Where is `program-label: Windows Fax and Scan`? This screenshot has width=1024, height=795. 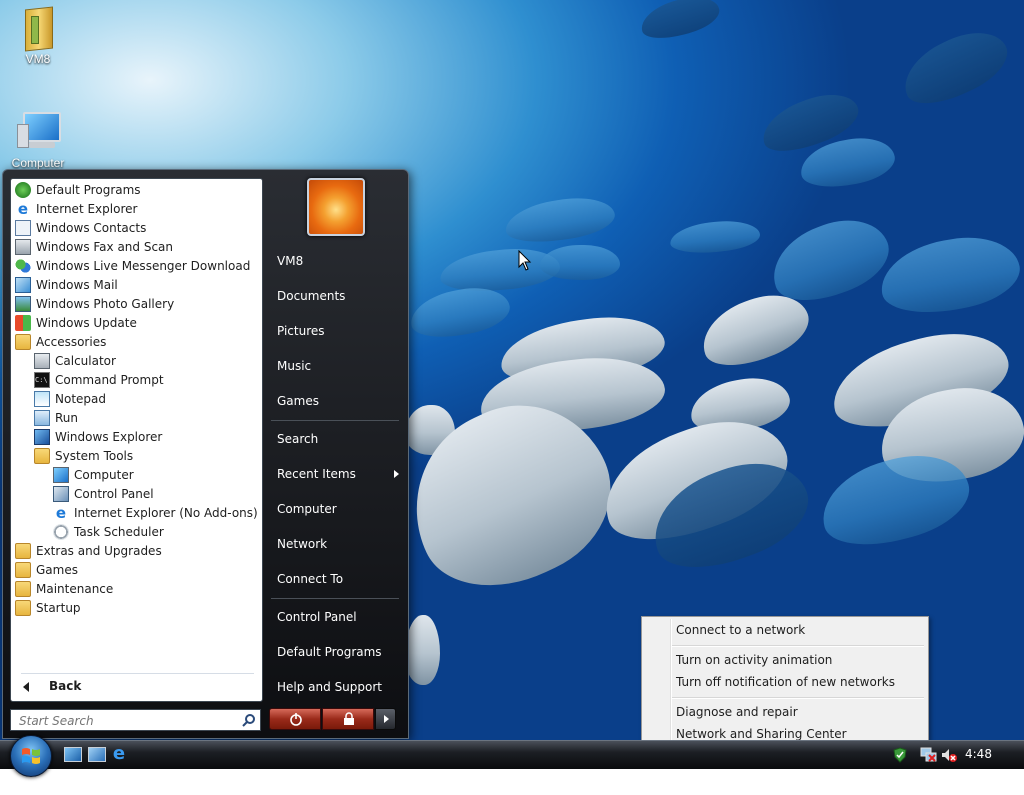
program-label: Windows Fax and Scan is located at coordinates (105, 247).